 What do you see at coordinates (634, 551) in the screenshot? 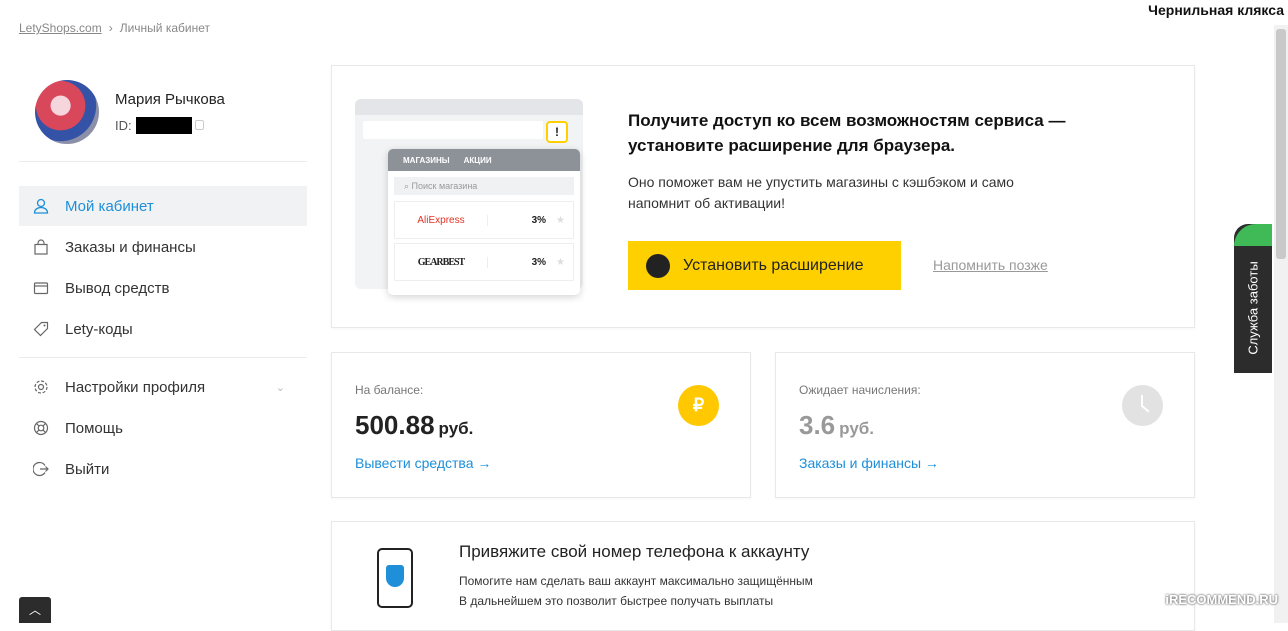
I see `phone-title: Привяжите свой номер телефона к аккаунту` at bounding box center [634, 551].